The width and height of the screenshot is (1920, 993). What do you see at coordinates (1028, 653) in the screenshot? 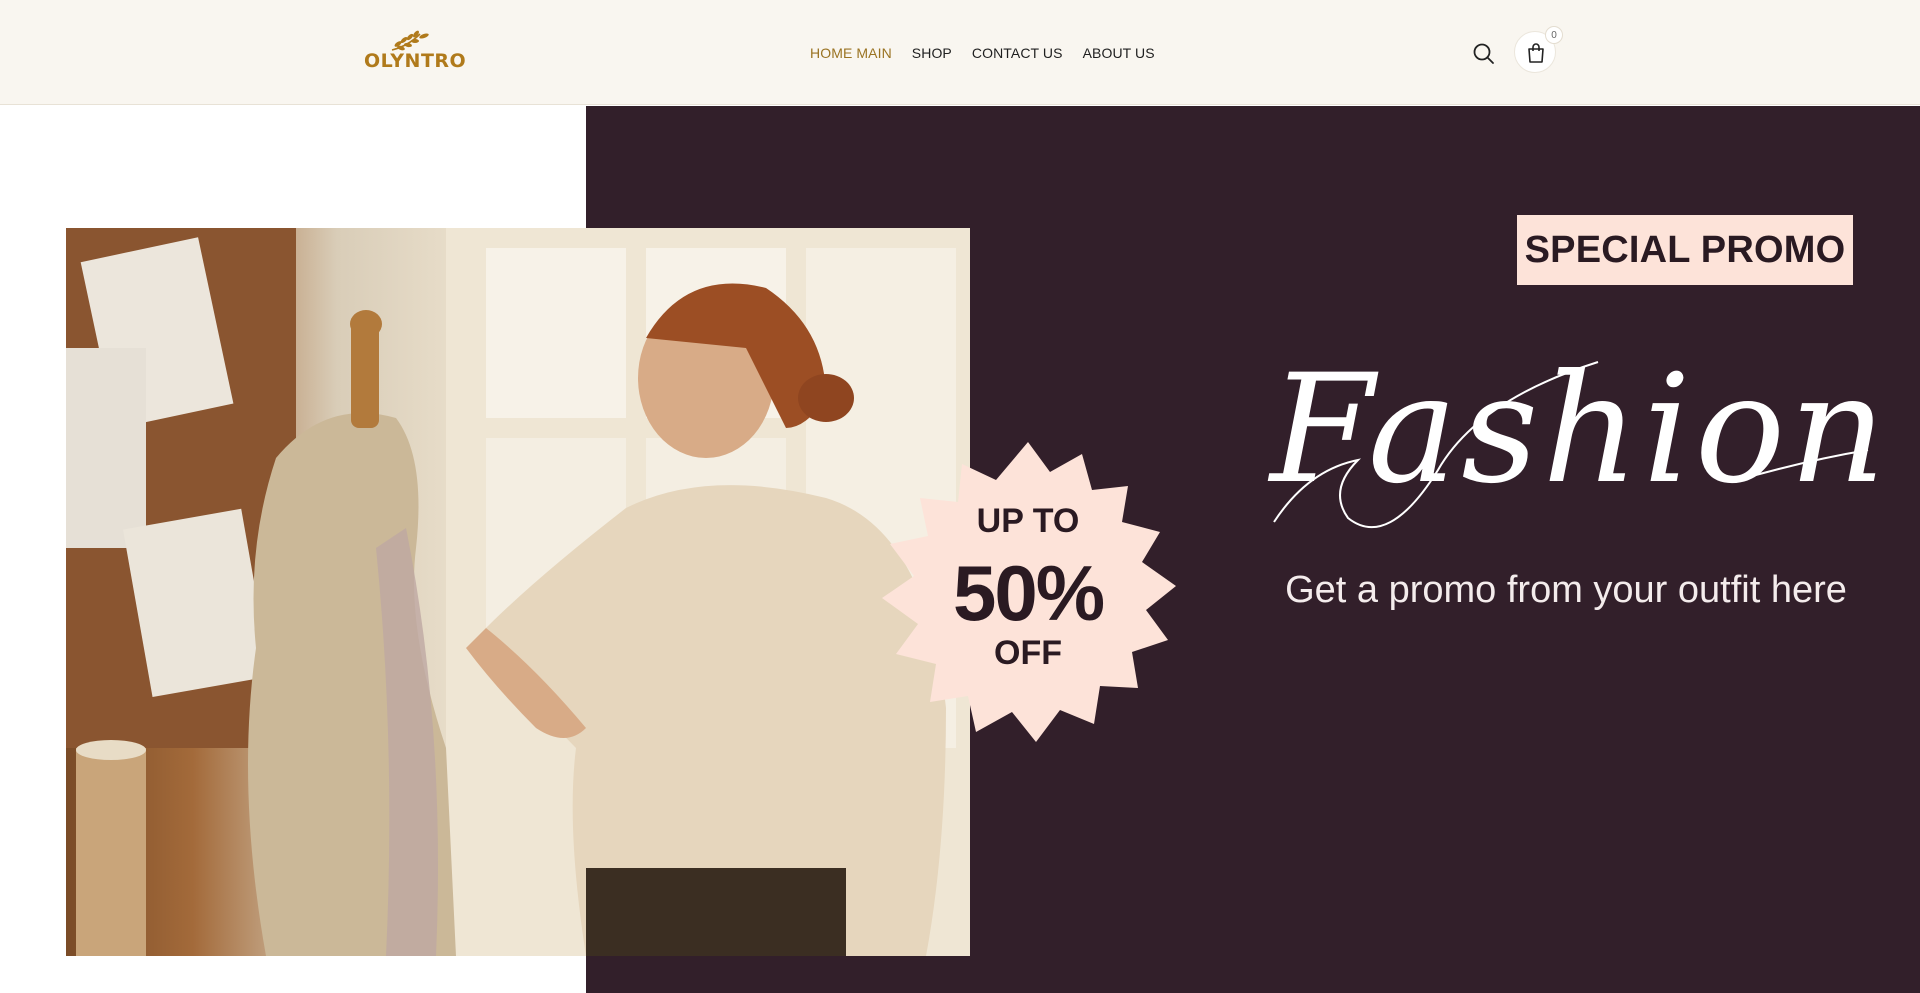
I see `discount-line-off: OFF` at bounding box center [1028, 653].